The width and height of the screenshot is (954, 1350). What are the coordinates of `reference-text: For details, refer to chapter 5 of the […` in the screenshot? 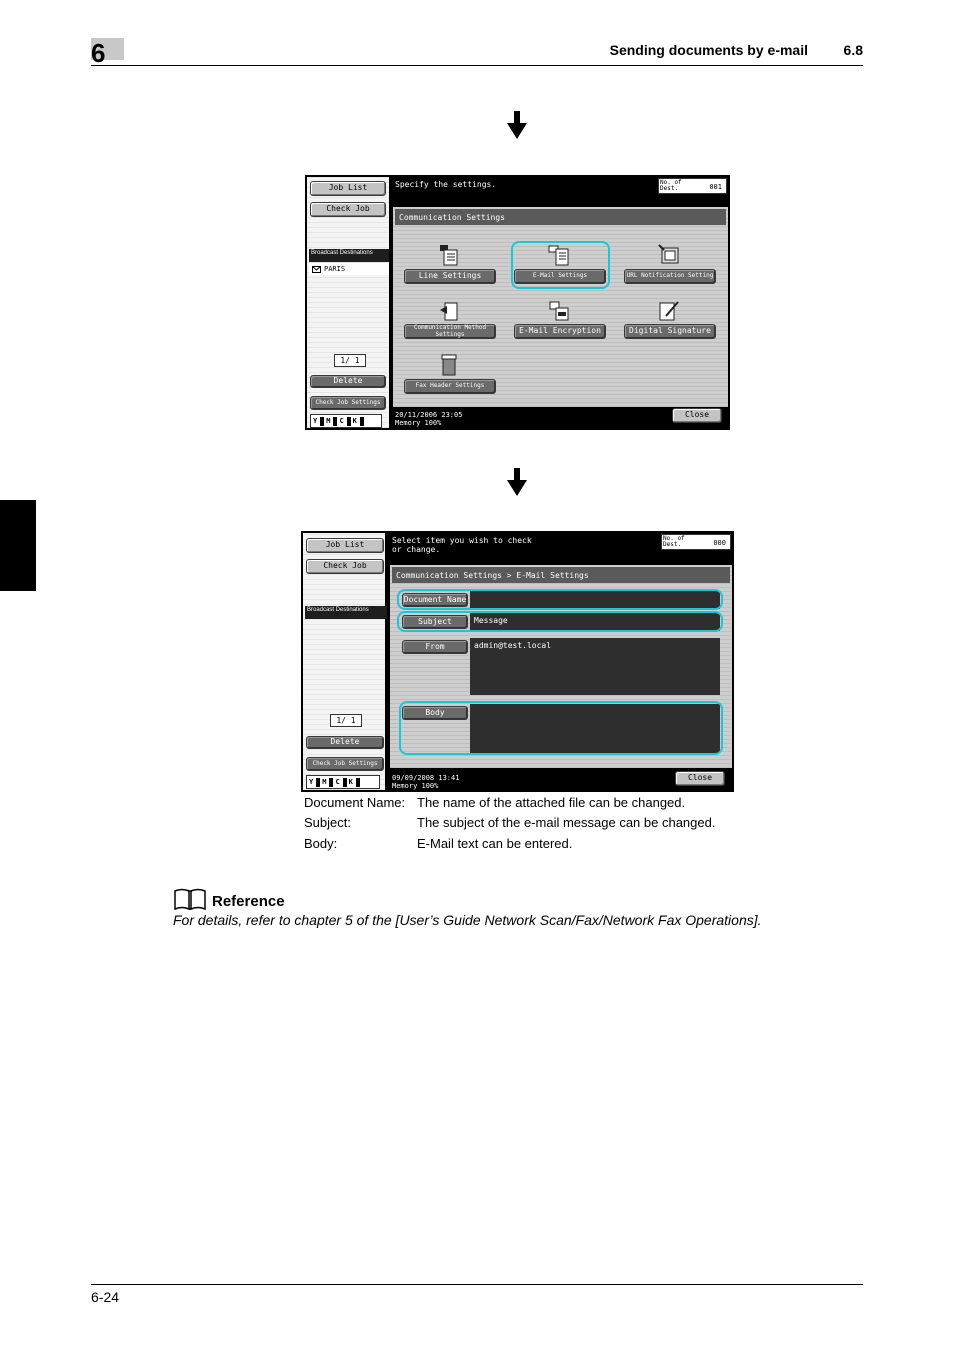 It's located at (467, 920).